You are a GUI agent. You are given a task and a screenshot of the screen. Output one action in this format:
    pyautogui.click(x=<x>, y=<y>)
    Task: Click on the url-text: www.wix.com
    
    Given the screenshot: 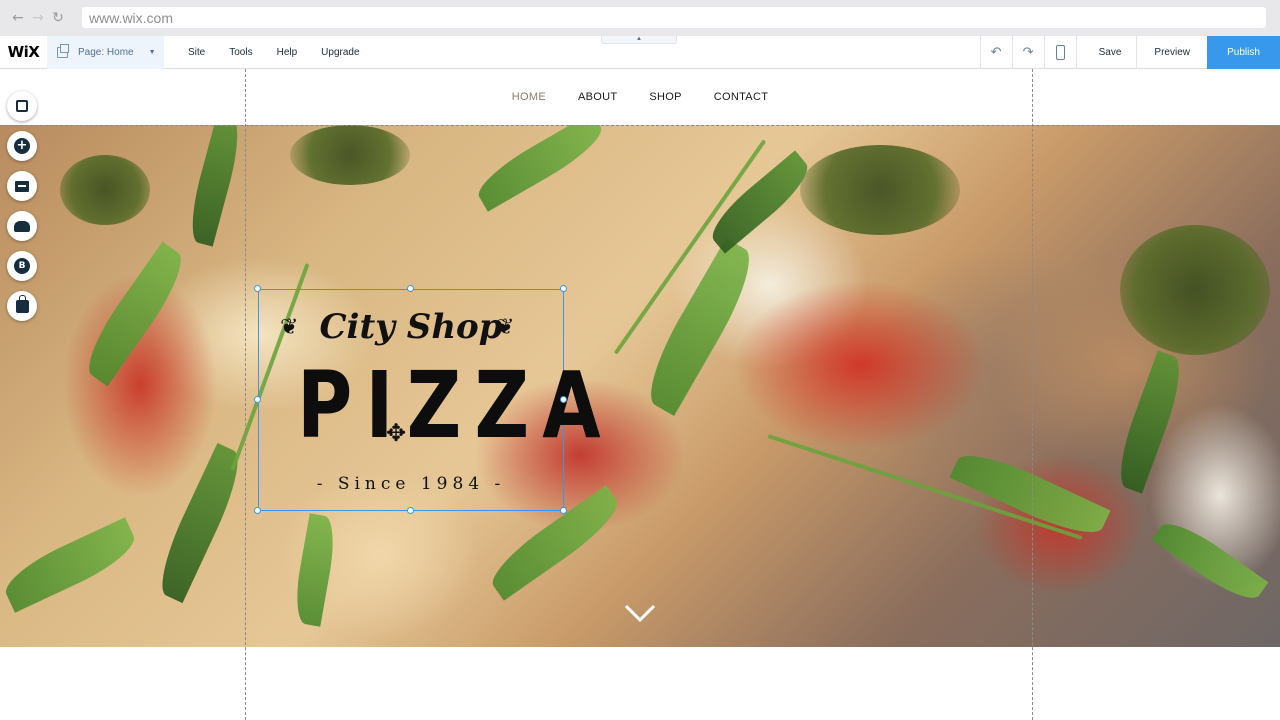 What is the action you would take?
    pyautogui.click(x=131, y=17)
    